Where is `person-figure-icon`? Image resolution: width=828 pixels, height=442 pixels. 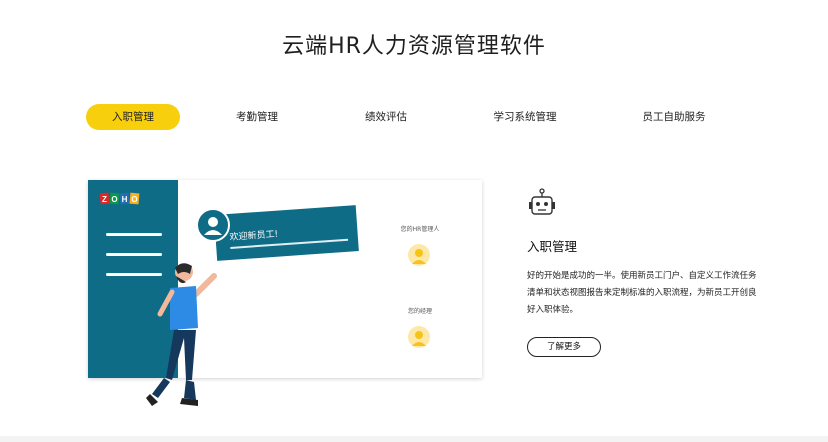 person-figure-icon is located at coordinates (181, 334).